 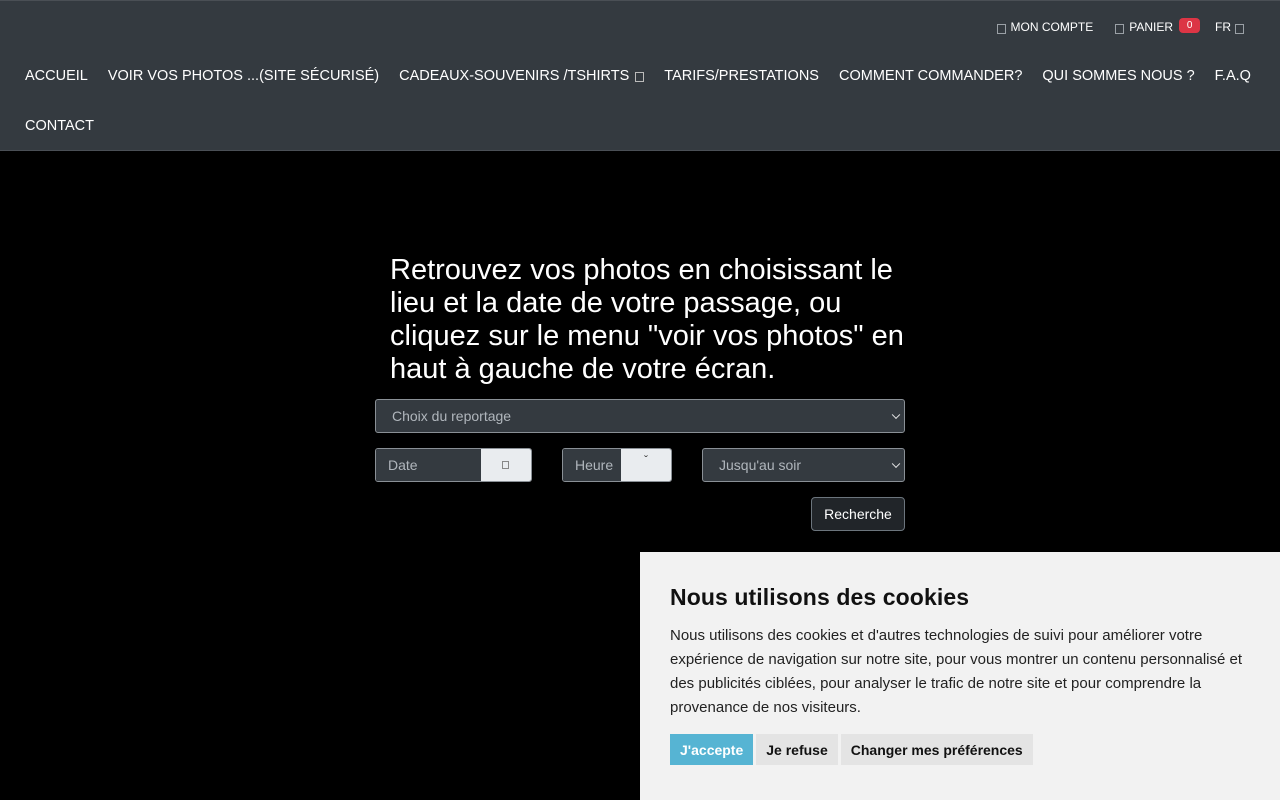 I want to click on nav-item-cadeaux: CADEAUX-SOUVENIRS /TSHIRTS, so click(x=522, y=76).